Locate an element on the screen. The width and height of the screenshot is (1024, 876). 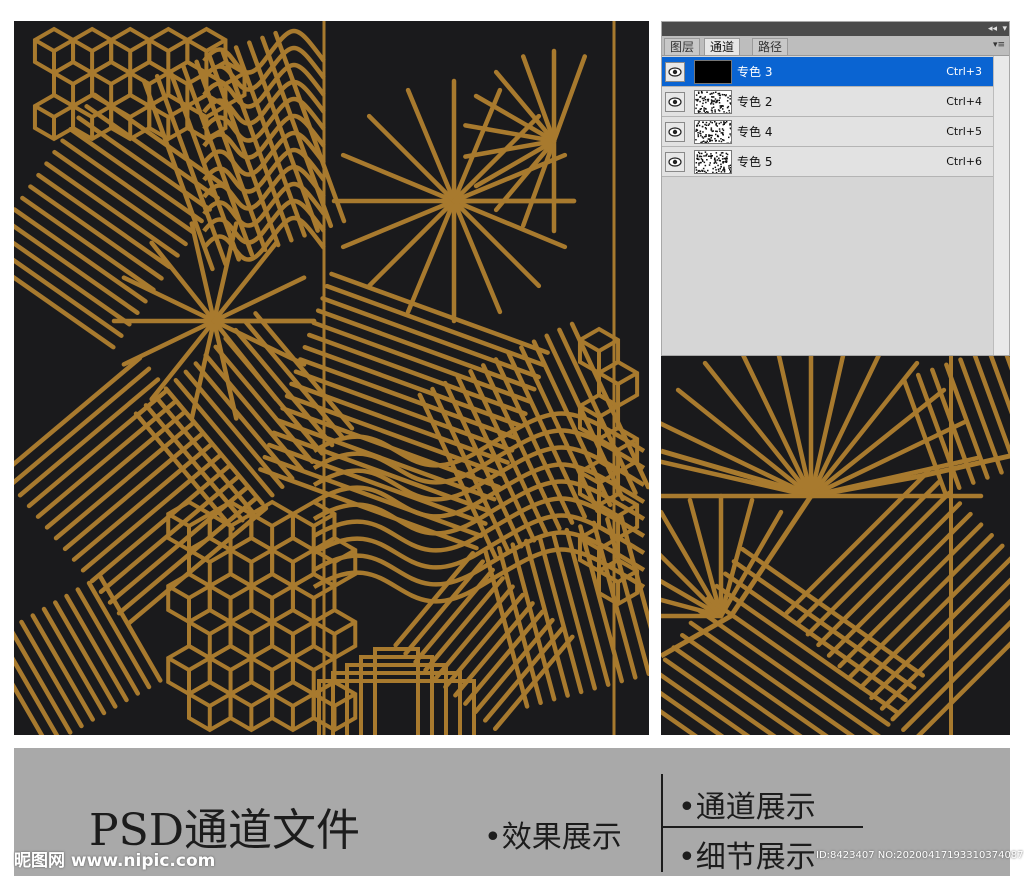
panel-titlebar: ◂◂ ▾ is located at coordinates (835, 29).